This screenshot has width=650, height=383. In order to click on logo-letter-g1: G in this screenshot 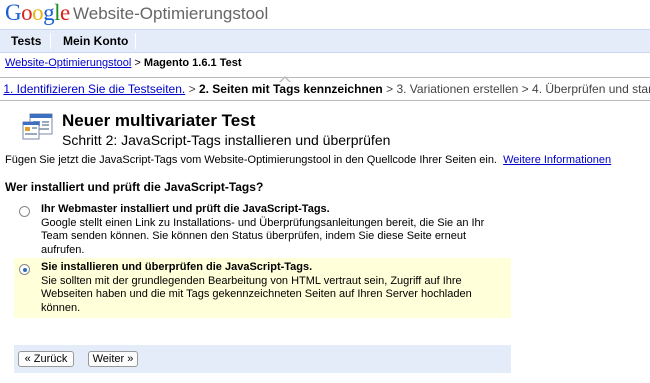, I will do `click(13, 12)`.